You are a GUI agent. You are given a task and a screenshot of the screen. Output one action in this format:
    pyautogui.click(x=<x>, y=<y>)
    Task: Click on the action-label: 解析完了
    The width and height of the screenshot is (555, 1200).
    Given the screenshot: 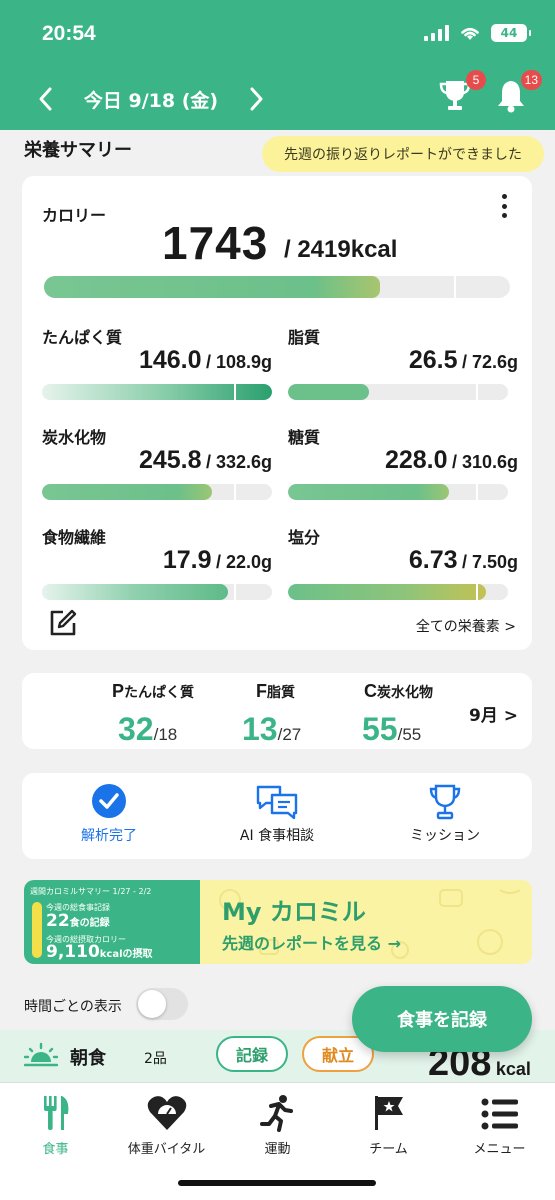 What is the action you would take?
    pyautogui.click(x=109, y=836)
    